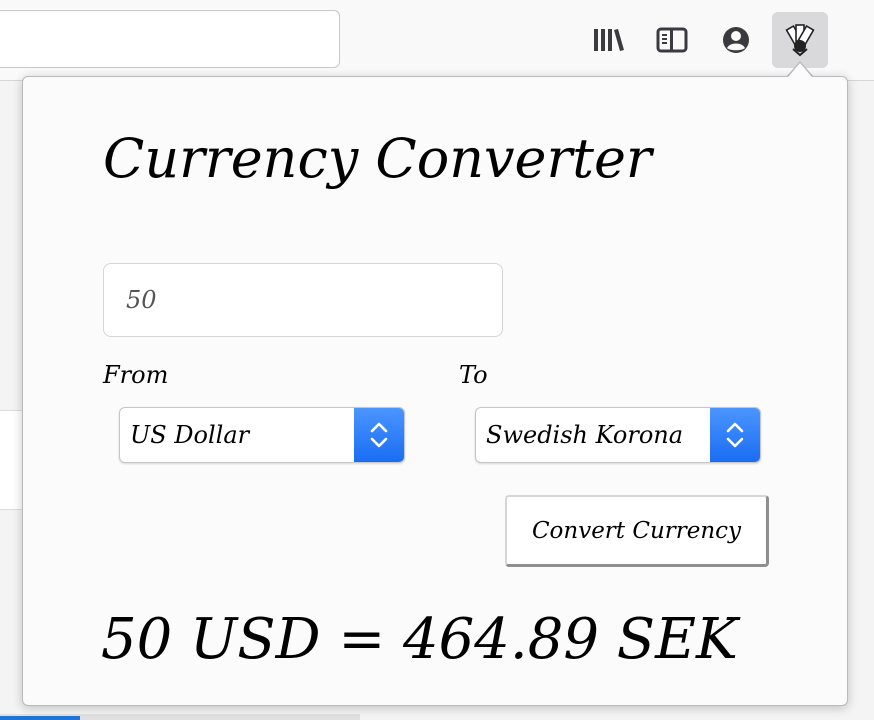 The height and width of the screenshot is (720, 874). Describe the element at coordinates (180, 717) in the screenshot. I see `page-bottom-edge` at that location.